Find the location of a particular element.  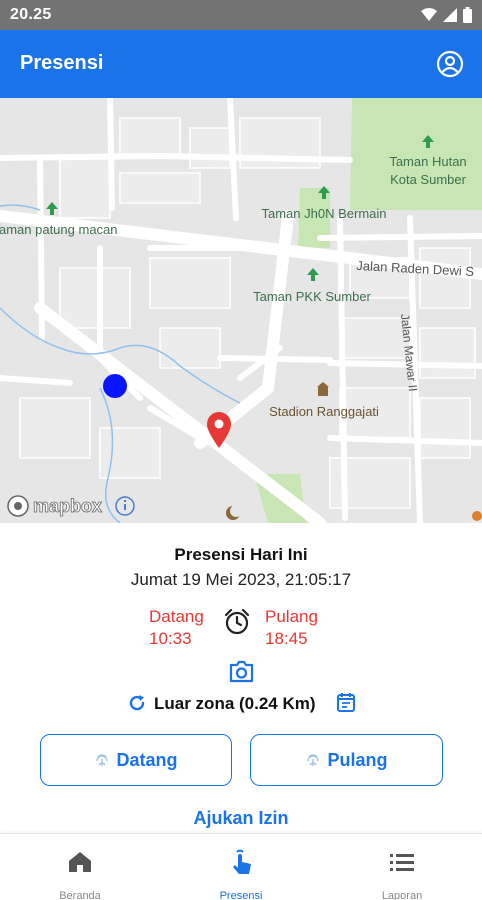

zone-status-text: Luar zona (0.24 Km) is located at coordinates (235, 703).